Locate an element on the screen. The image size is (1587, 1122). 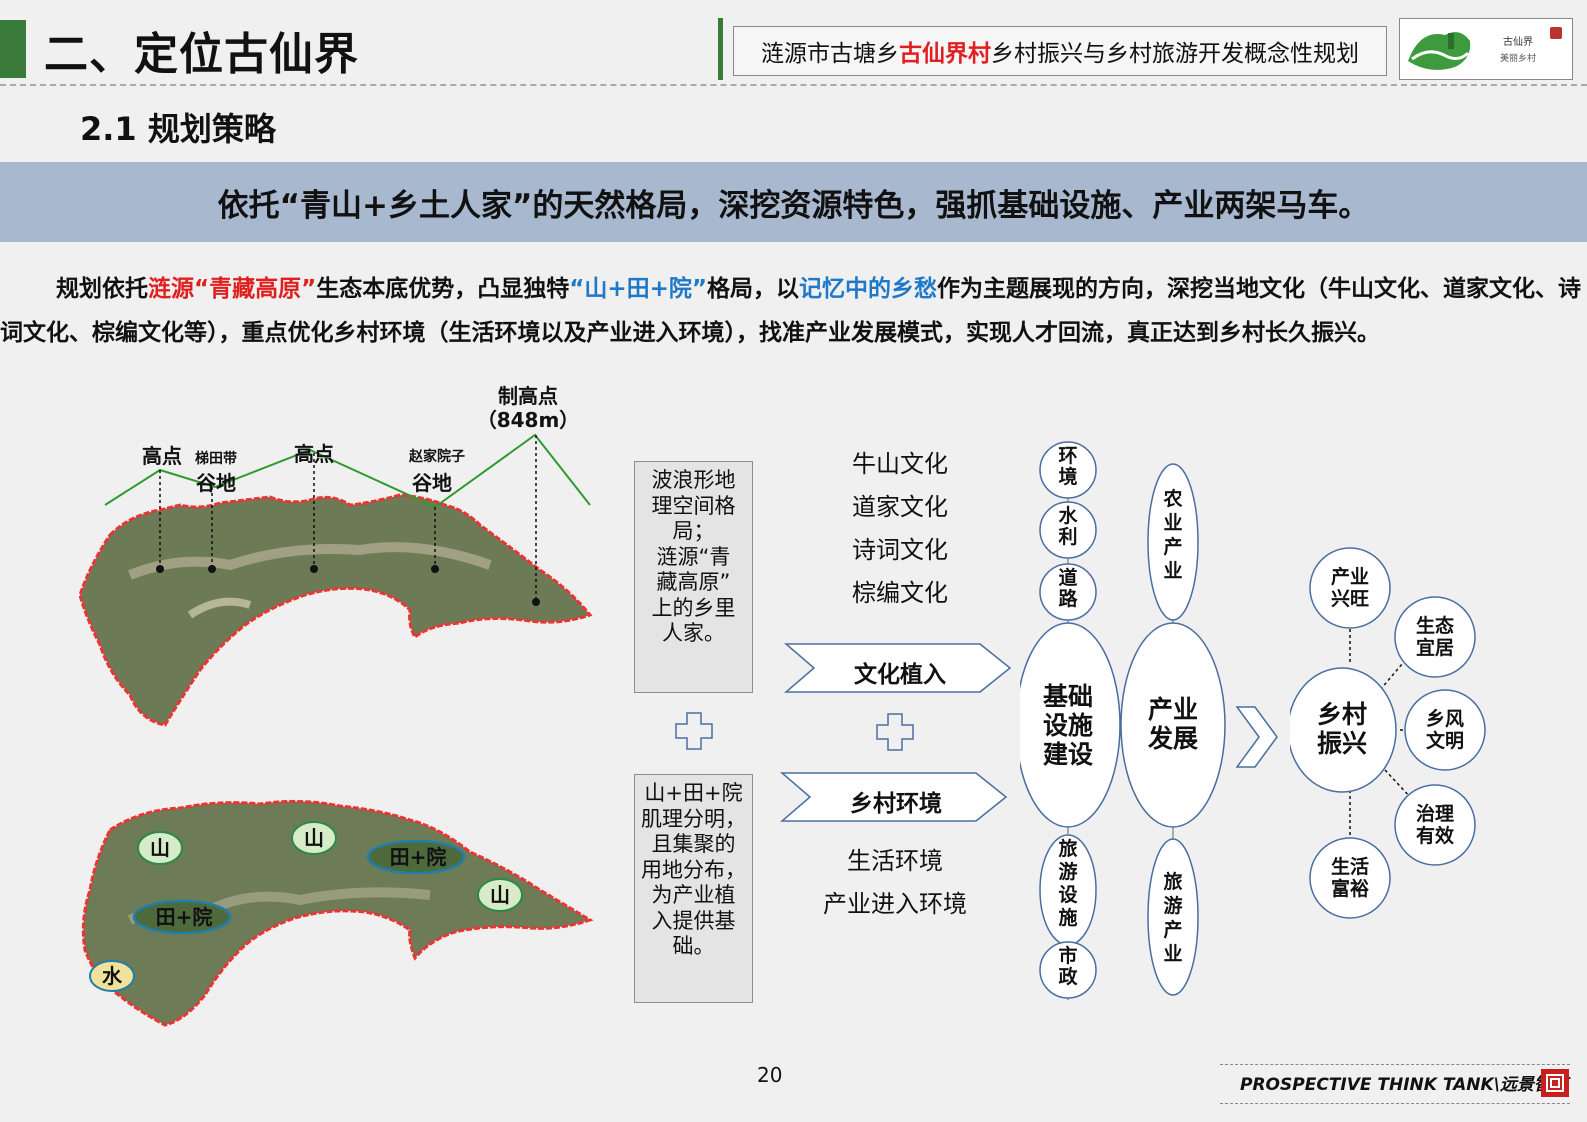
footer-rule-top is located at coordinates (1395, 1064).